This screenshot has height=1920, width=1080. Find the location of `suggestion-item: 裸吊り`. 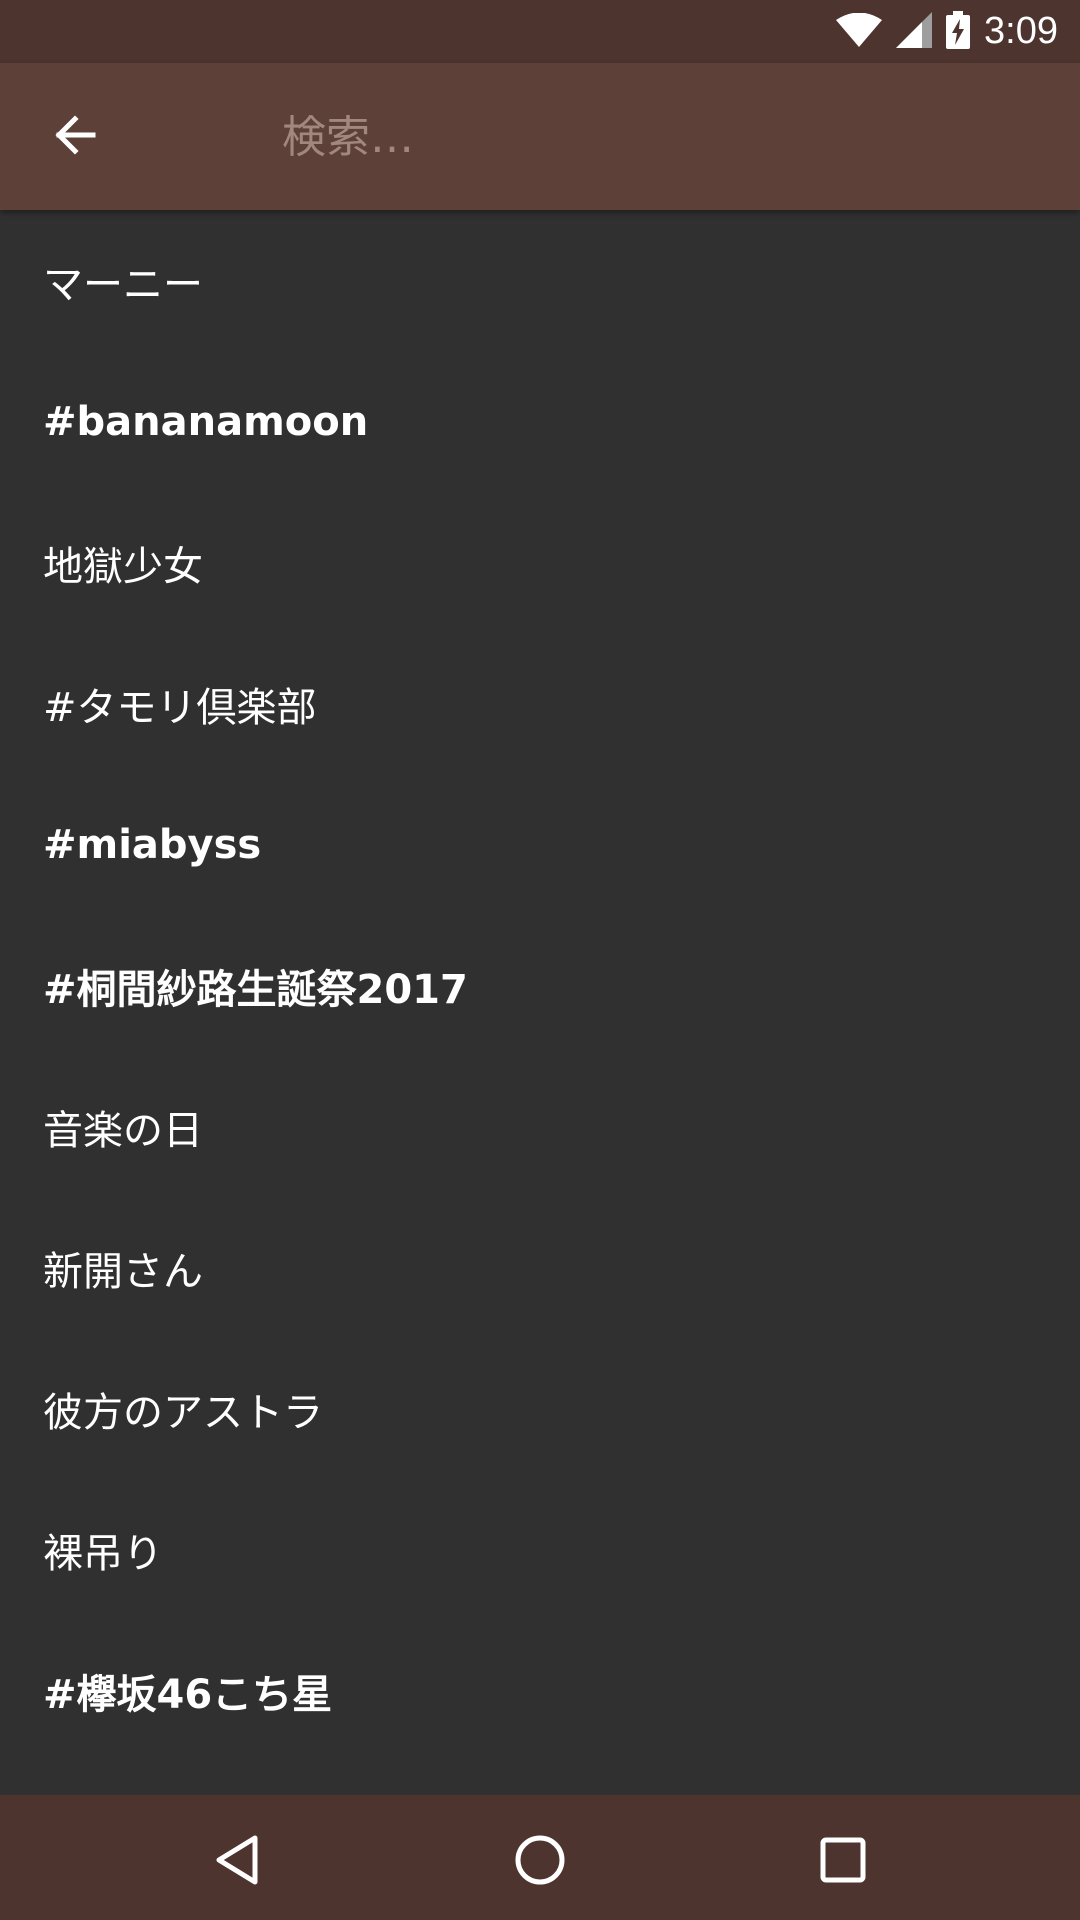

suggestion-item: 裸吊り is located at coordinates (540, 1549).